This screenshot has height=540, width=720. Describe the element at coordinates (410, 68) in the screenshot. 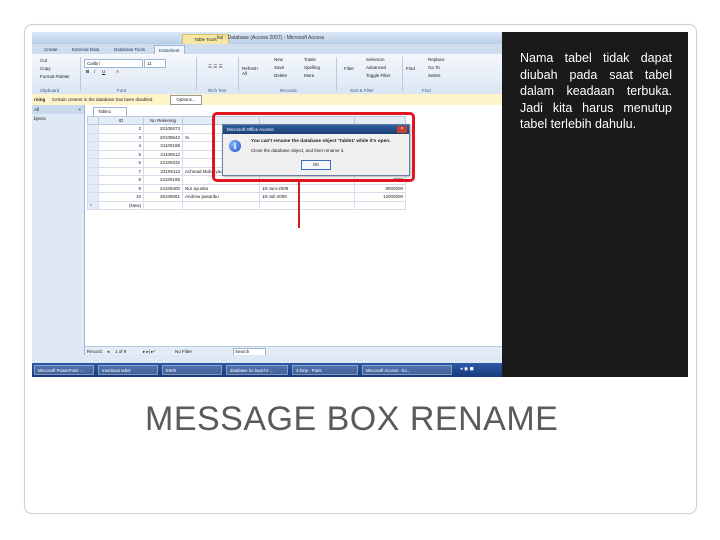

I see `find-button: Find` at that location.